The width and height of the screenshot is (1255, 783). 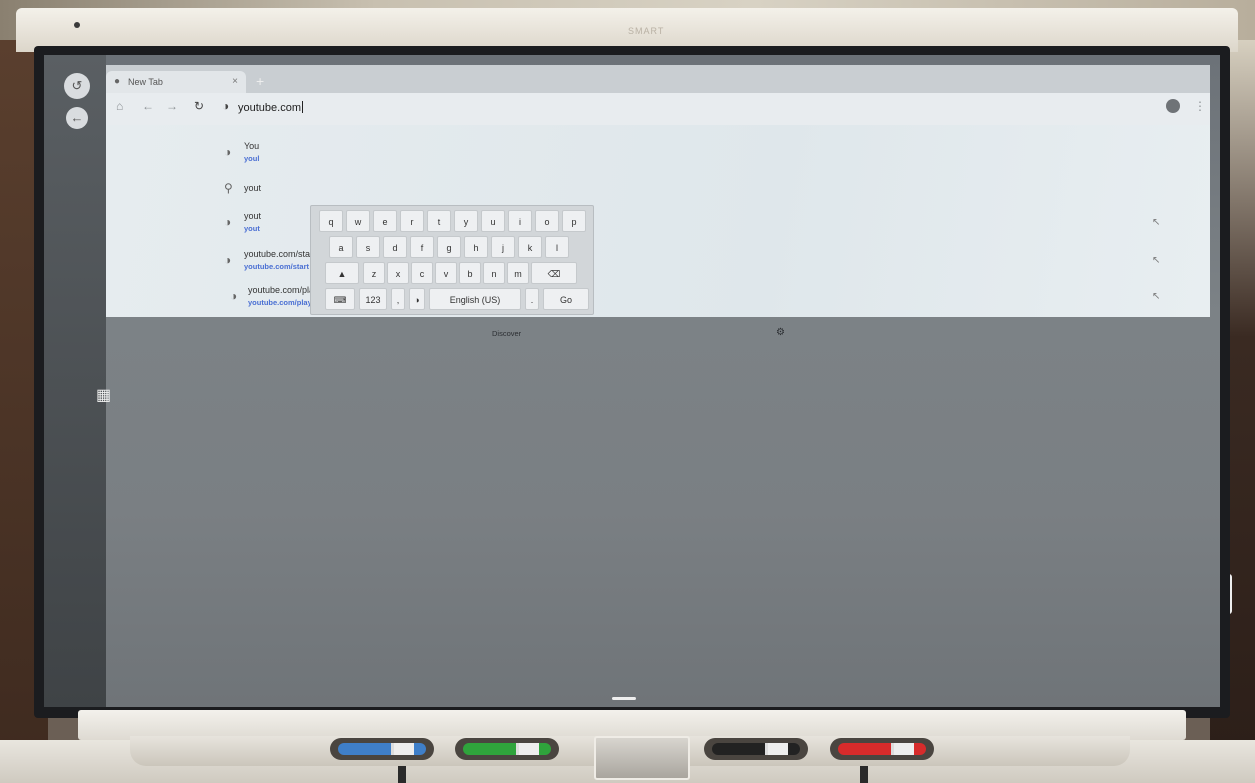 What do you see at coordinates (518, 273) in the screenshot?
I see `key-m: m` at bounding box center [518, 273].